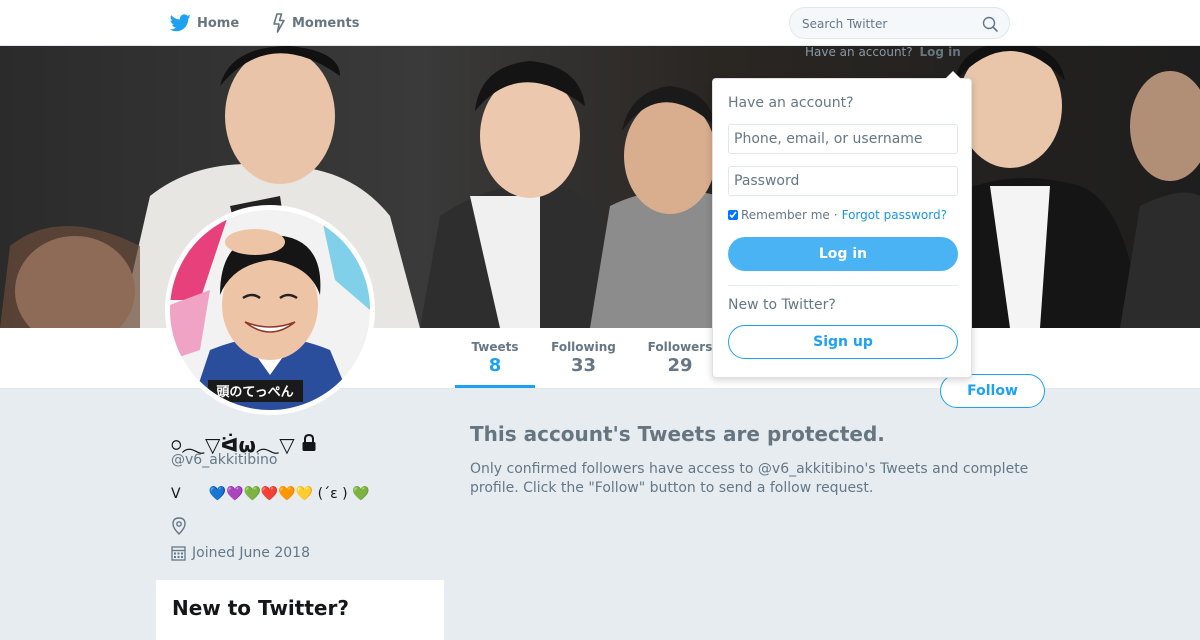 This screenshot has height=640, width=1200. What do you see at coordinates (859, 52) in the screenshot?
I see `have-account-text: Have an account?` at bounding box center [859, 52].